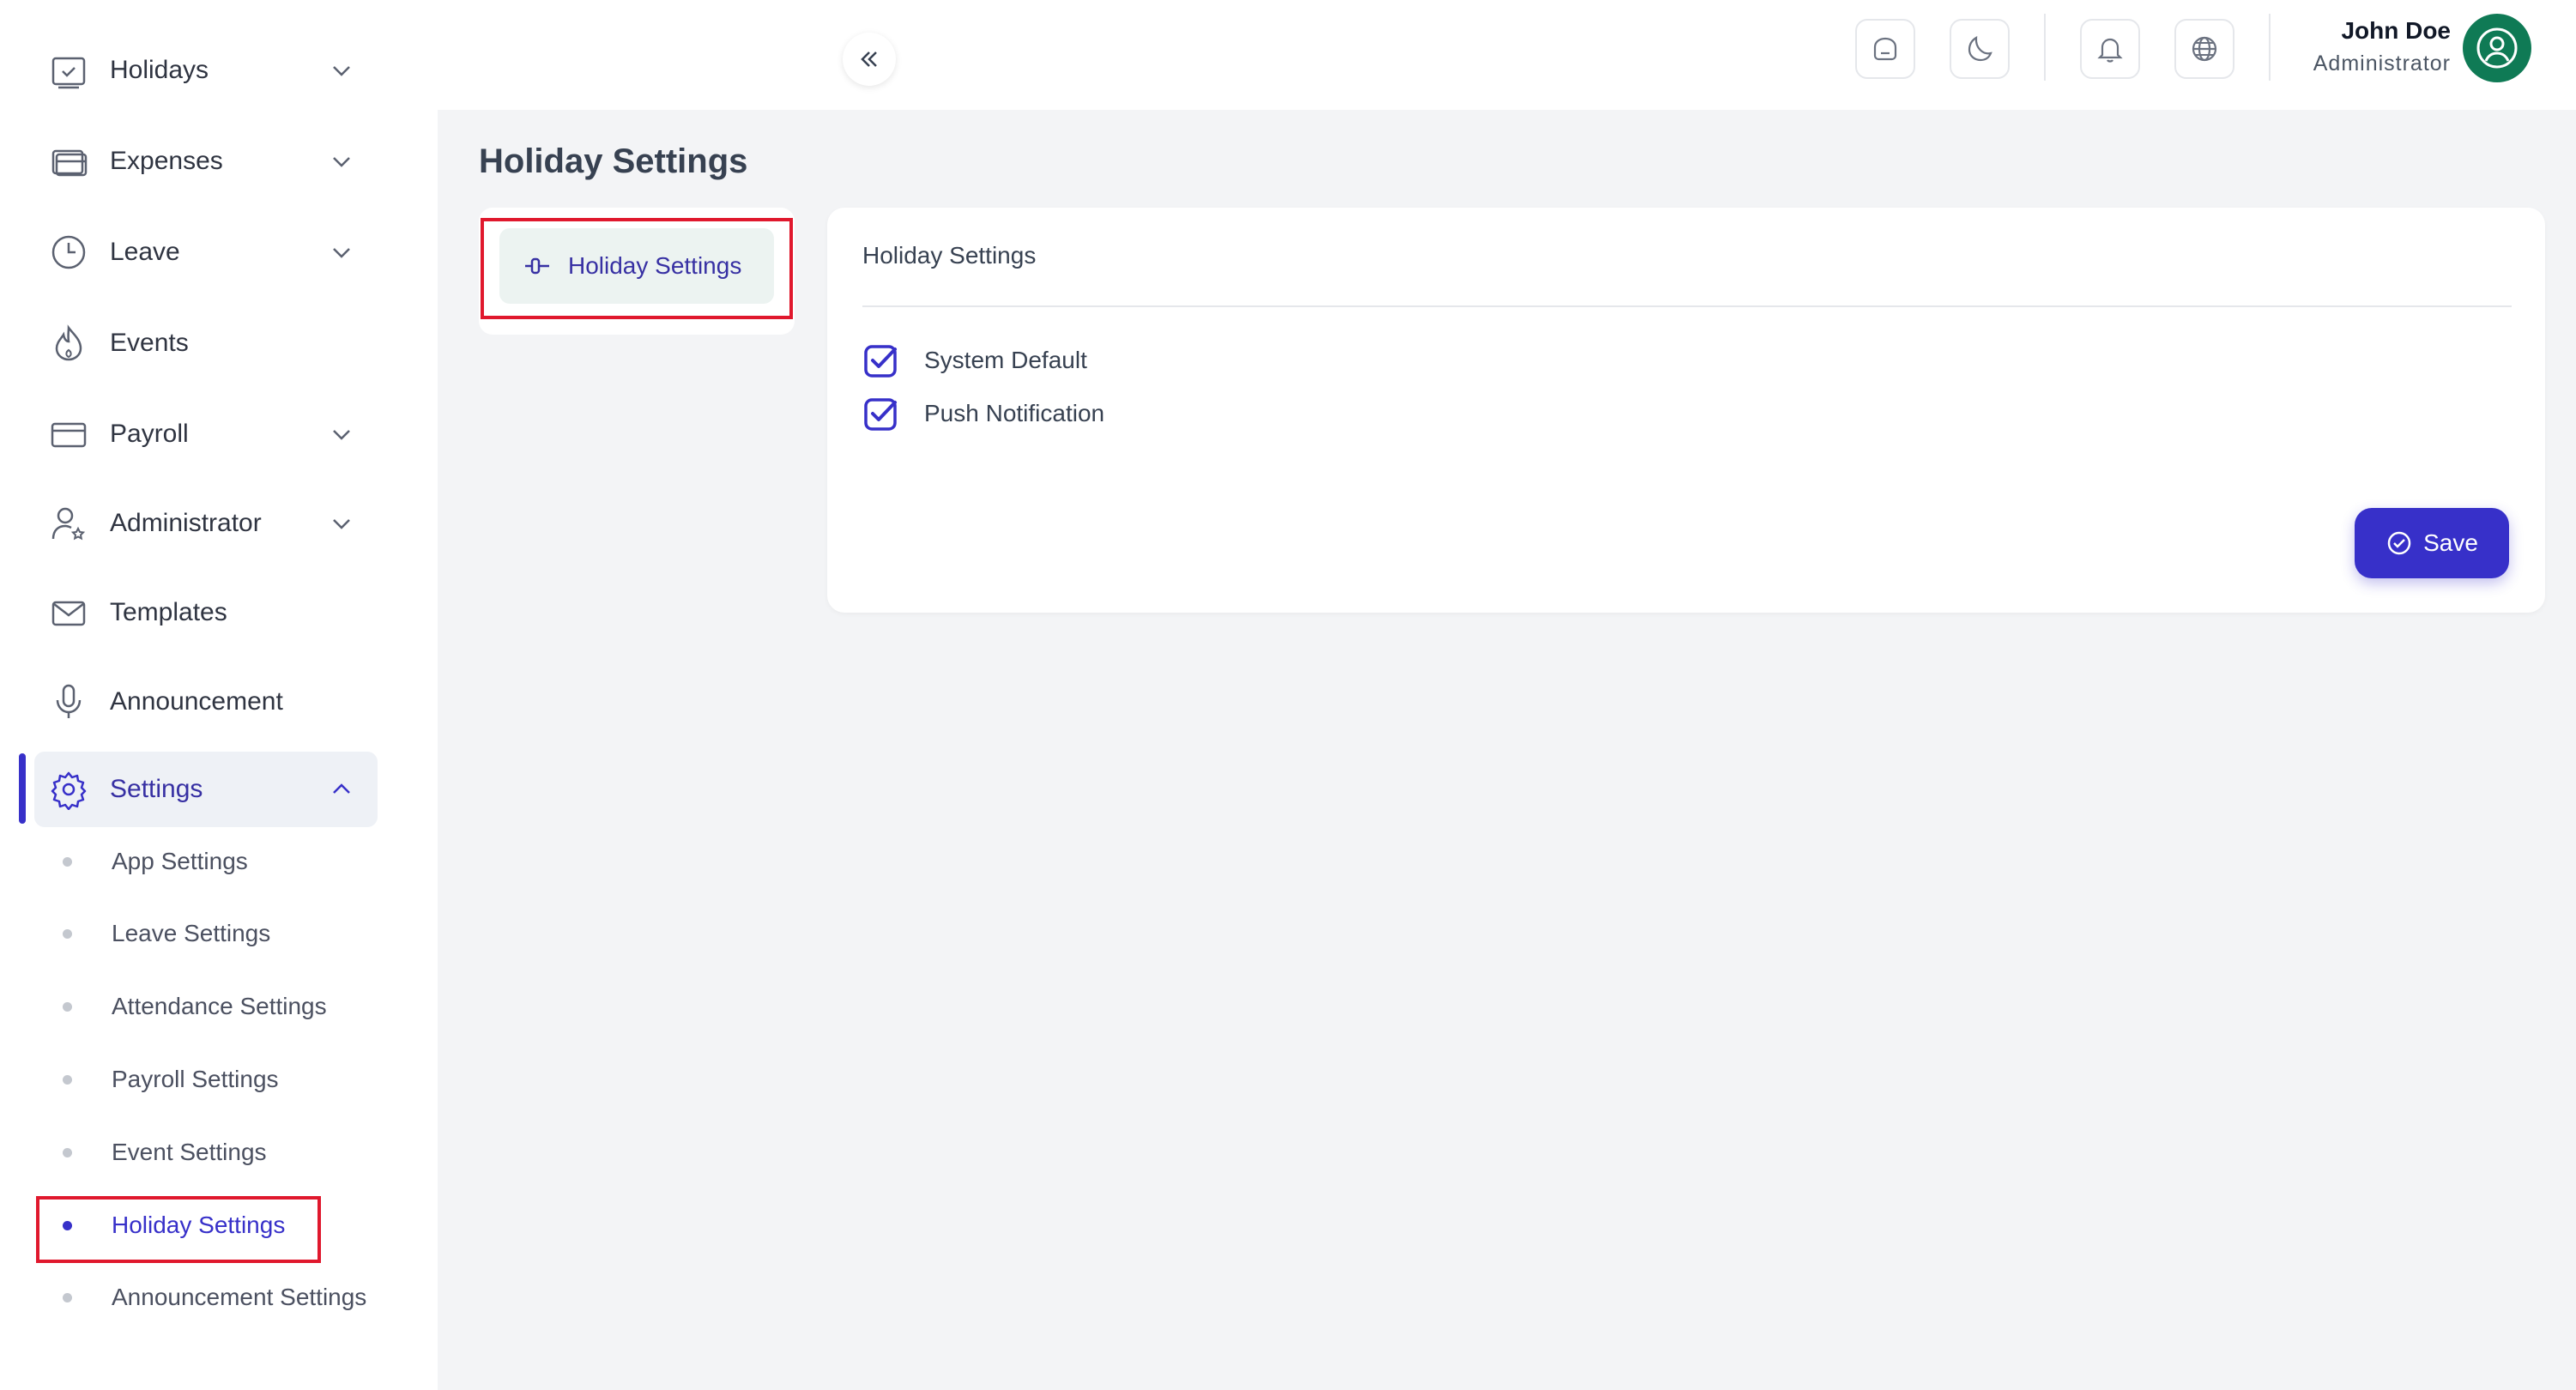  Describe the element at coordinates (149, 343) in the screenshot. I see `sidebar-item-label: Events` at that location.